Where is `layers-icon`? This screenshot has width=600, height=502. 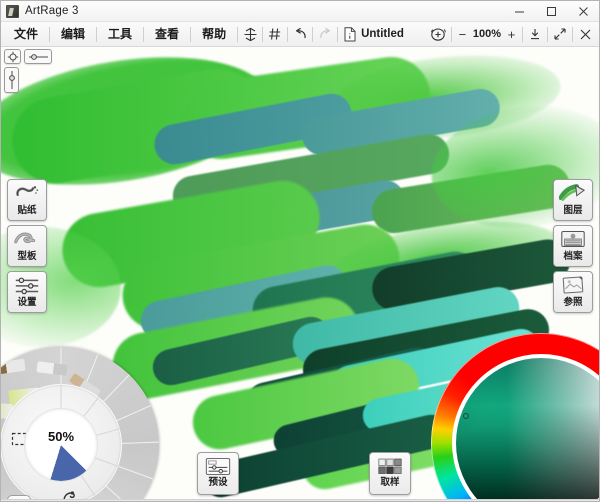 layers-icon is located at coordinates (572, 192).